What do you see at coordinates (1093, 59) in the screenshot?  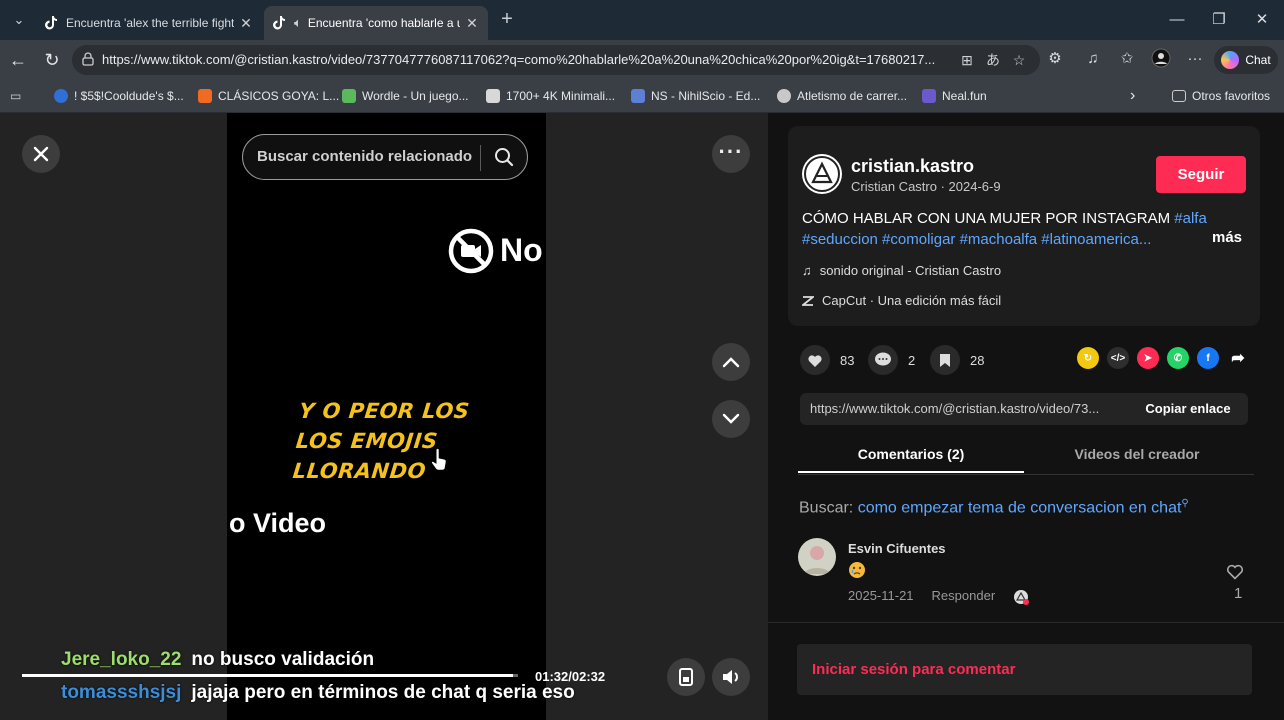 I see `music-icon: ♫` at bounding box center [1093, 59].